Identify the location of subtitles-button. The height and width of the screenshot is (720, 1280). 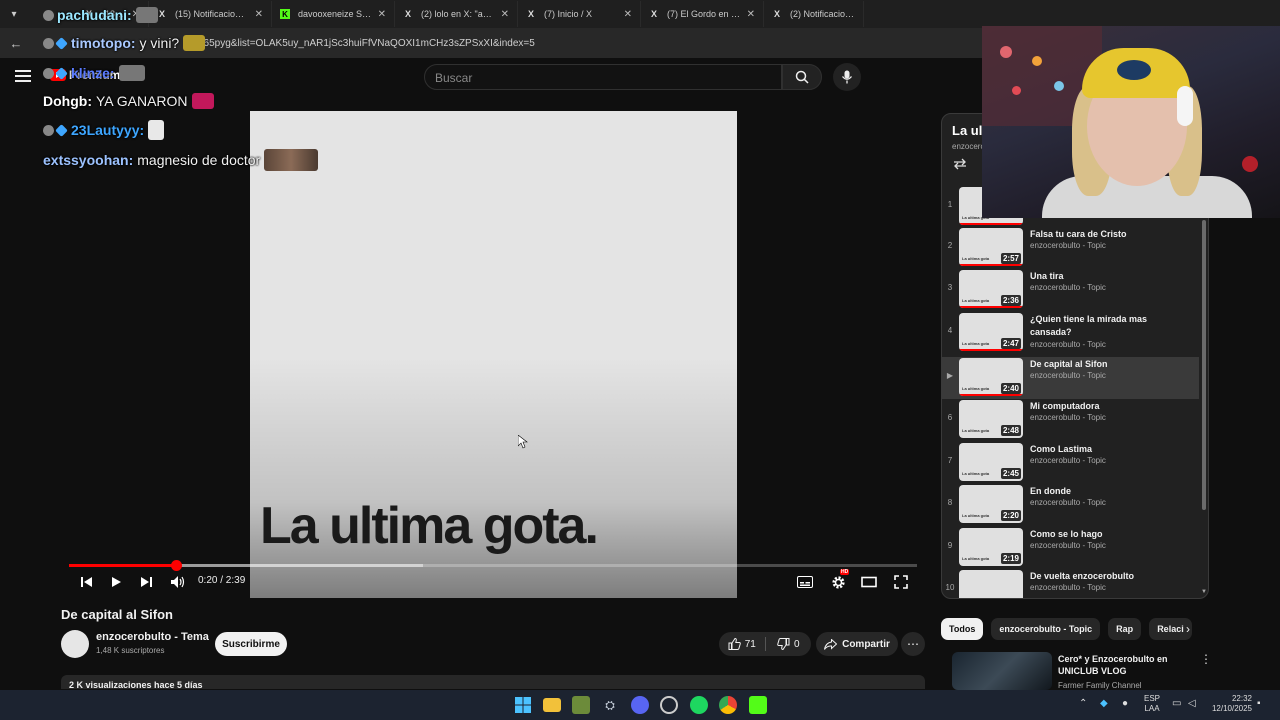
(805, 582).